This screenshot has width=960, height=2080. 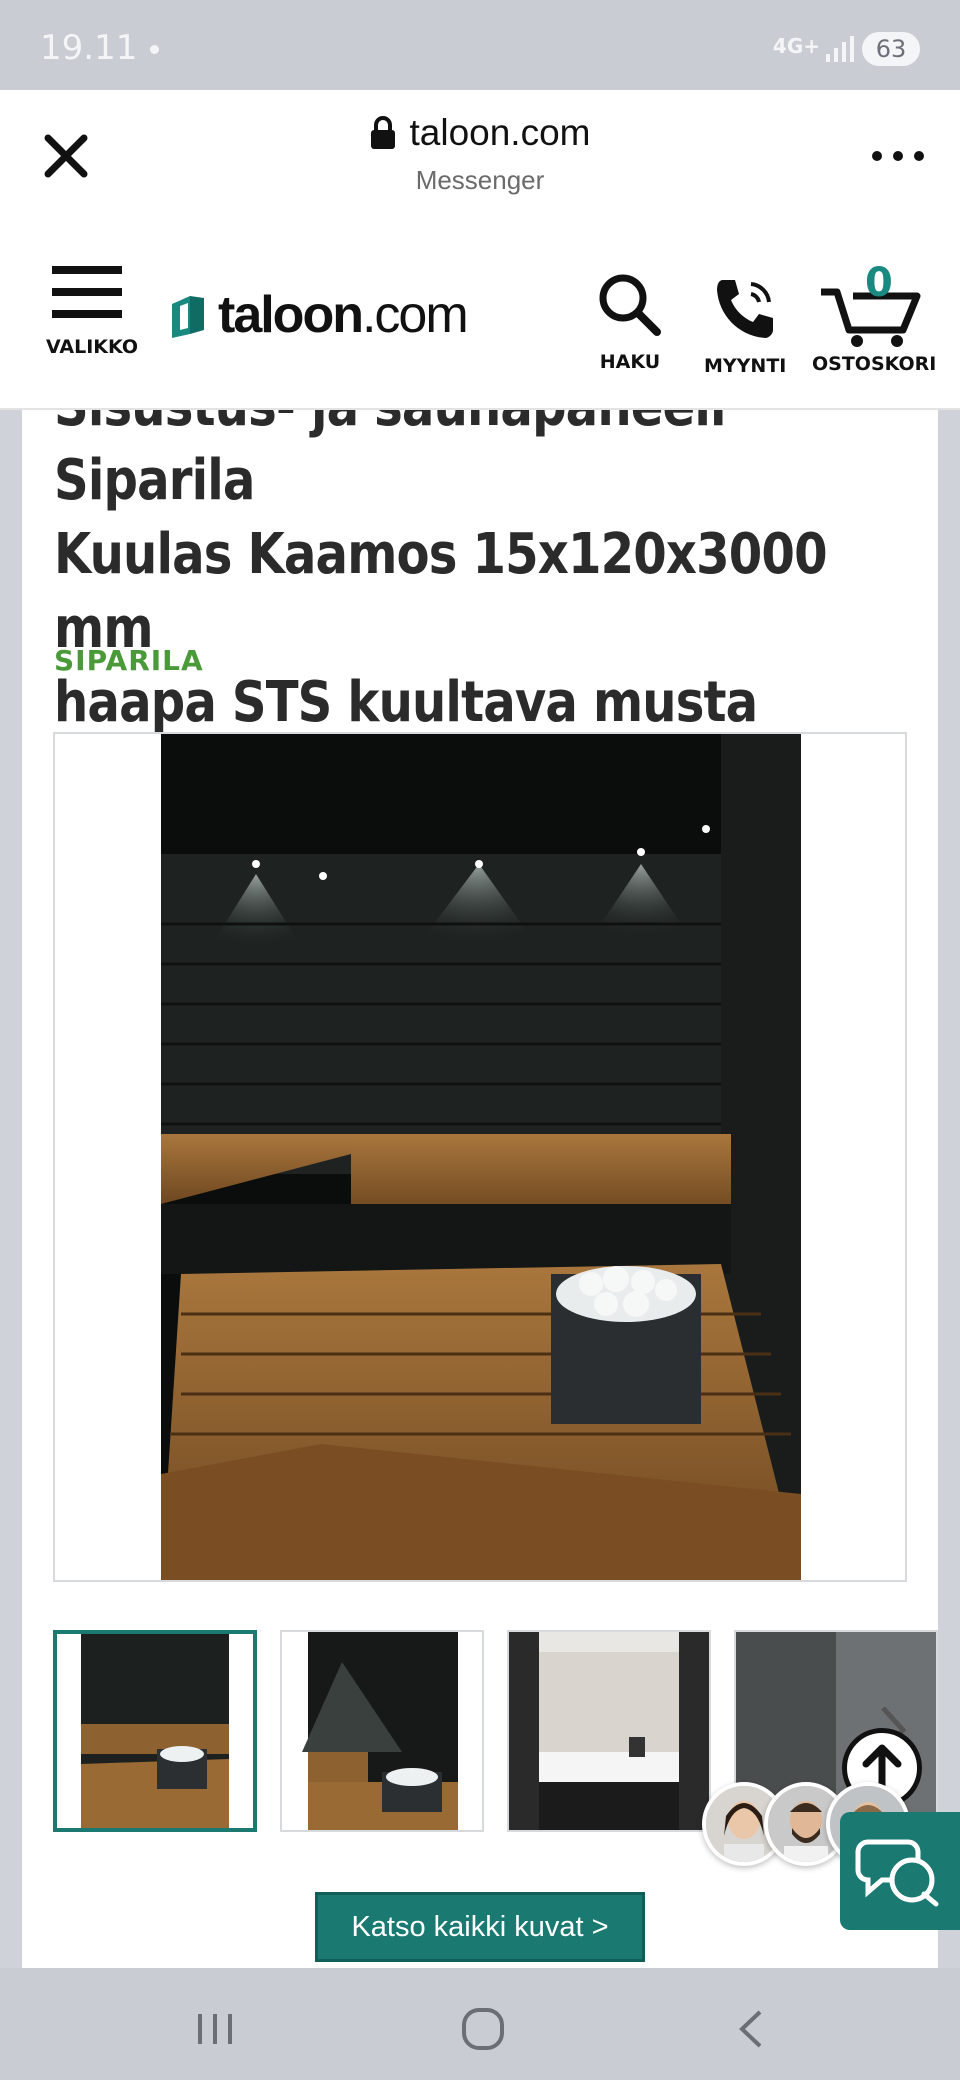 I want to click on lock-icon, so click(x=382, y=132).